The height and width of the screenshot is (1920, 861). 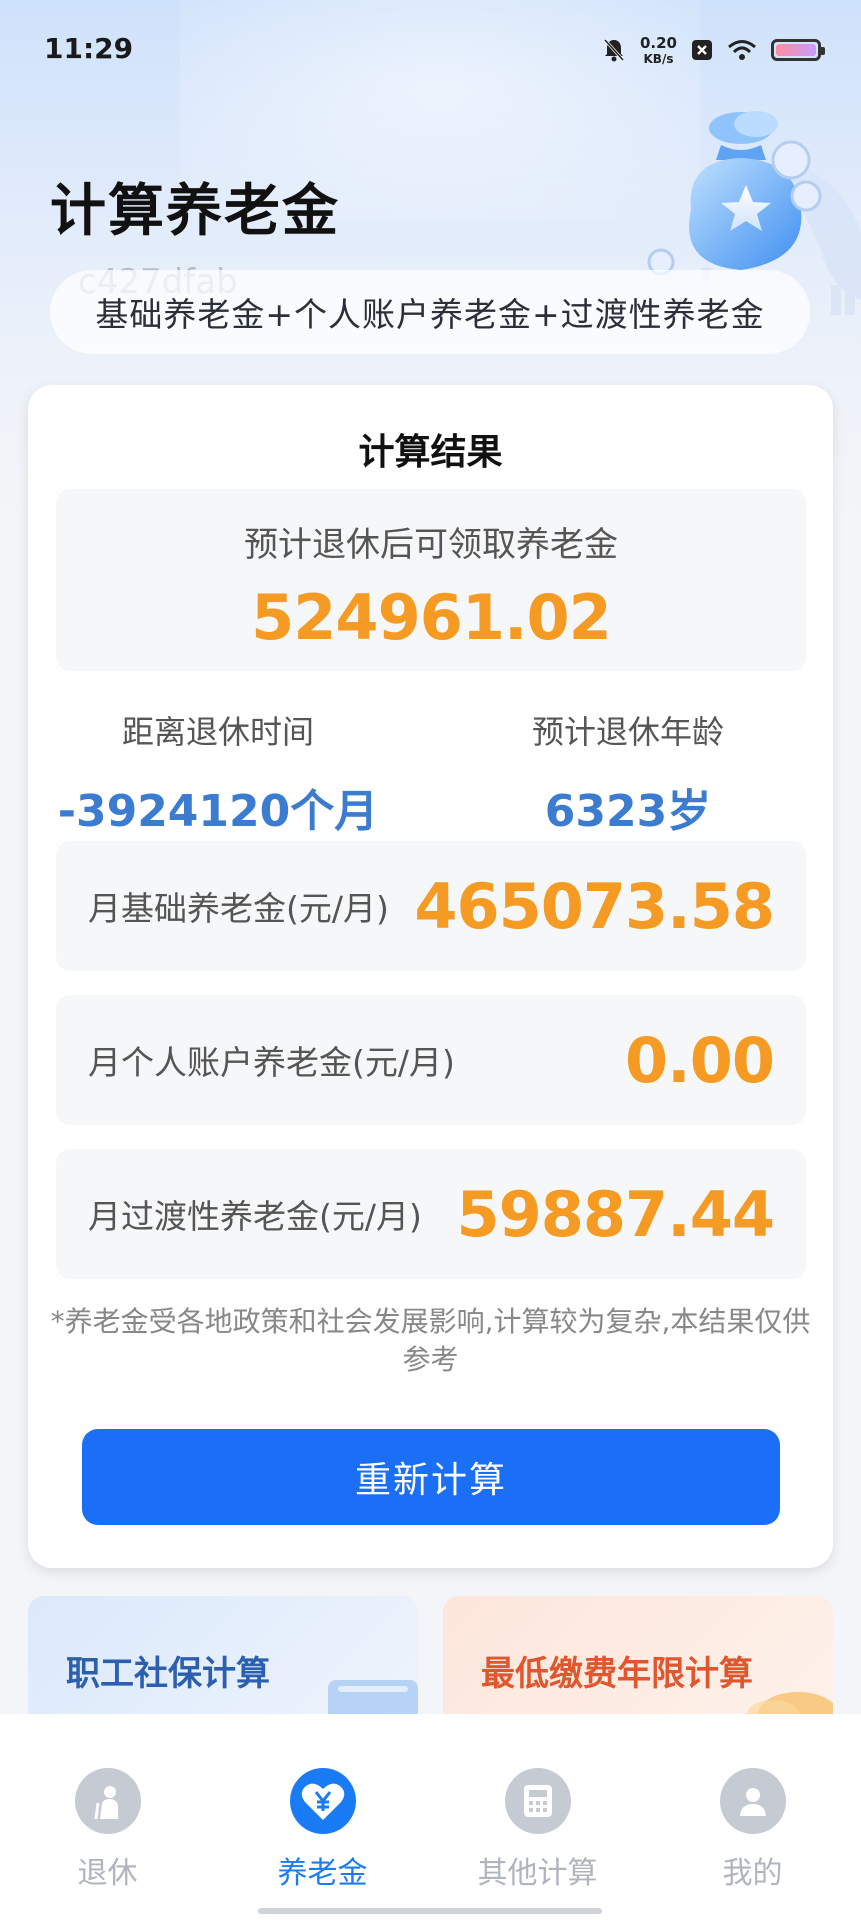 I want to click on tab-profile-label: 我的, so click(x=752, y=1873).